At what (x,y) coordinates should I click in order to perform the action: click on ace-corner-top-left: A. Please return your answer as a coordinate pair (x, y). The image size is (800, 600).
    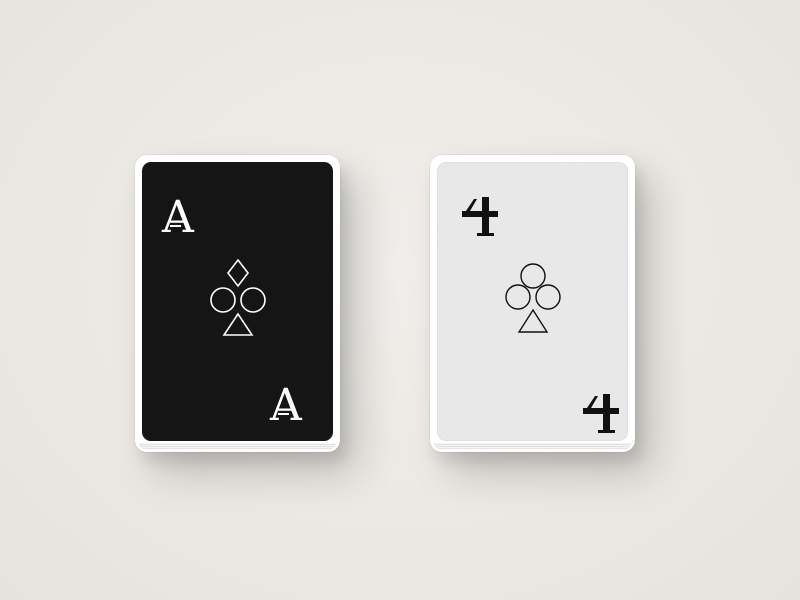
    Looking at the image, I should click on (178, 218).